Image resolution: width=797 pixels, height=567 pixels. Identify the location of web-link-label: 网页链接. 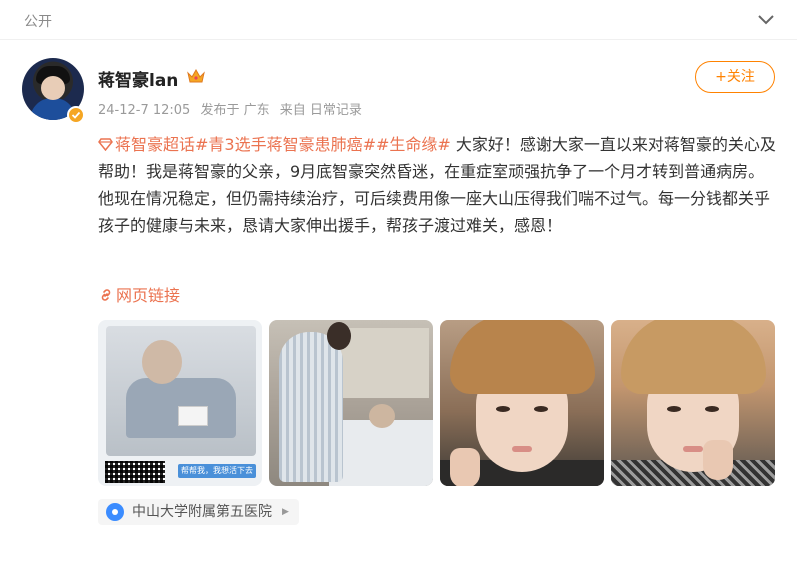
(148, 295).